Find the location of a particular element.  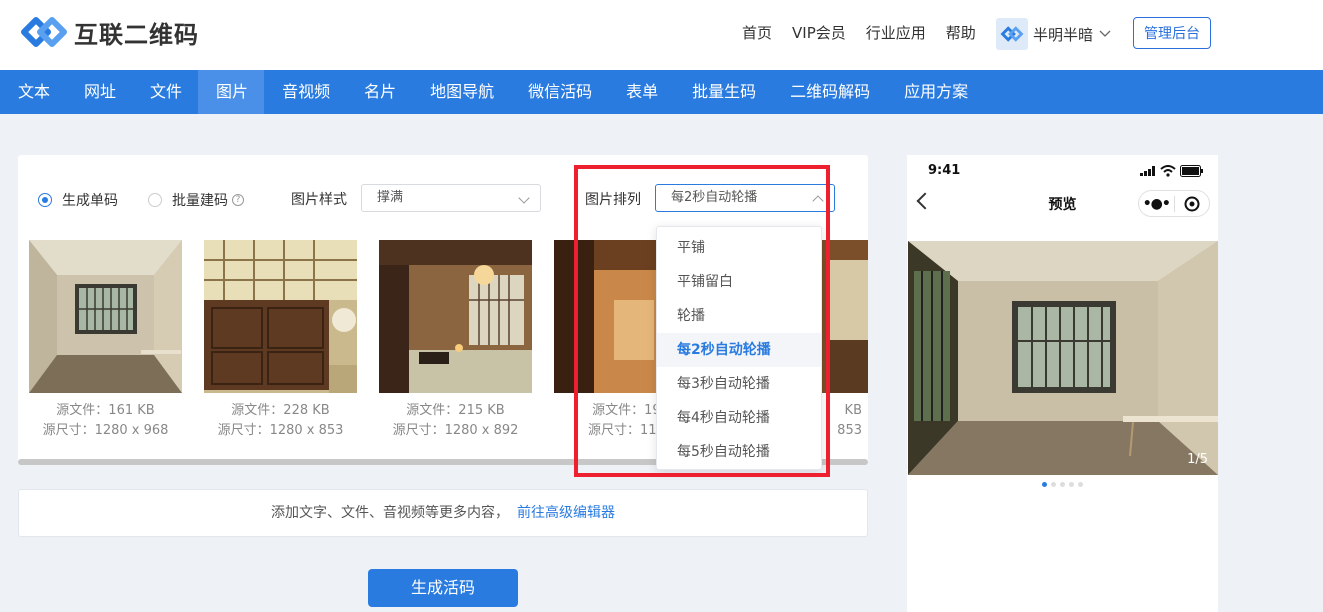

topnav-home: 首页 is located at coordinates (757, 32).